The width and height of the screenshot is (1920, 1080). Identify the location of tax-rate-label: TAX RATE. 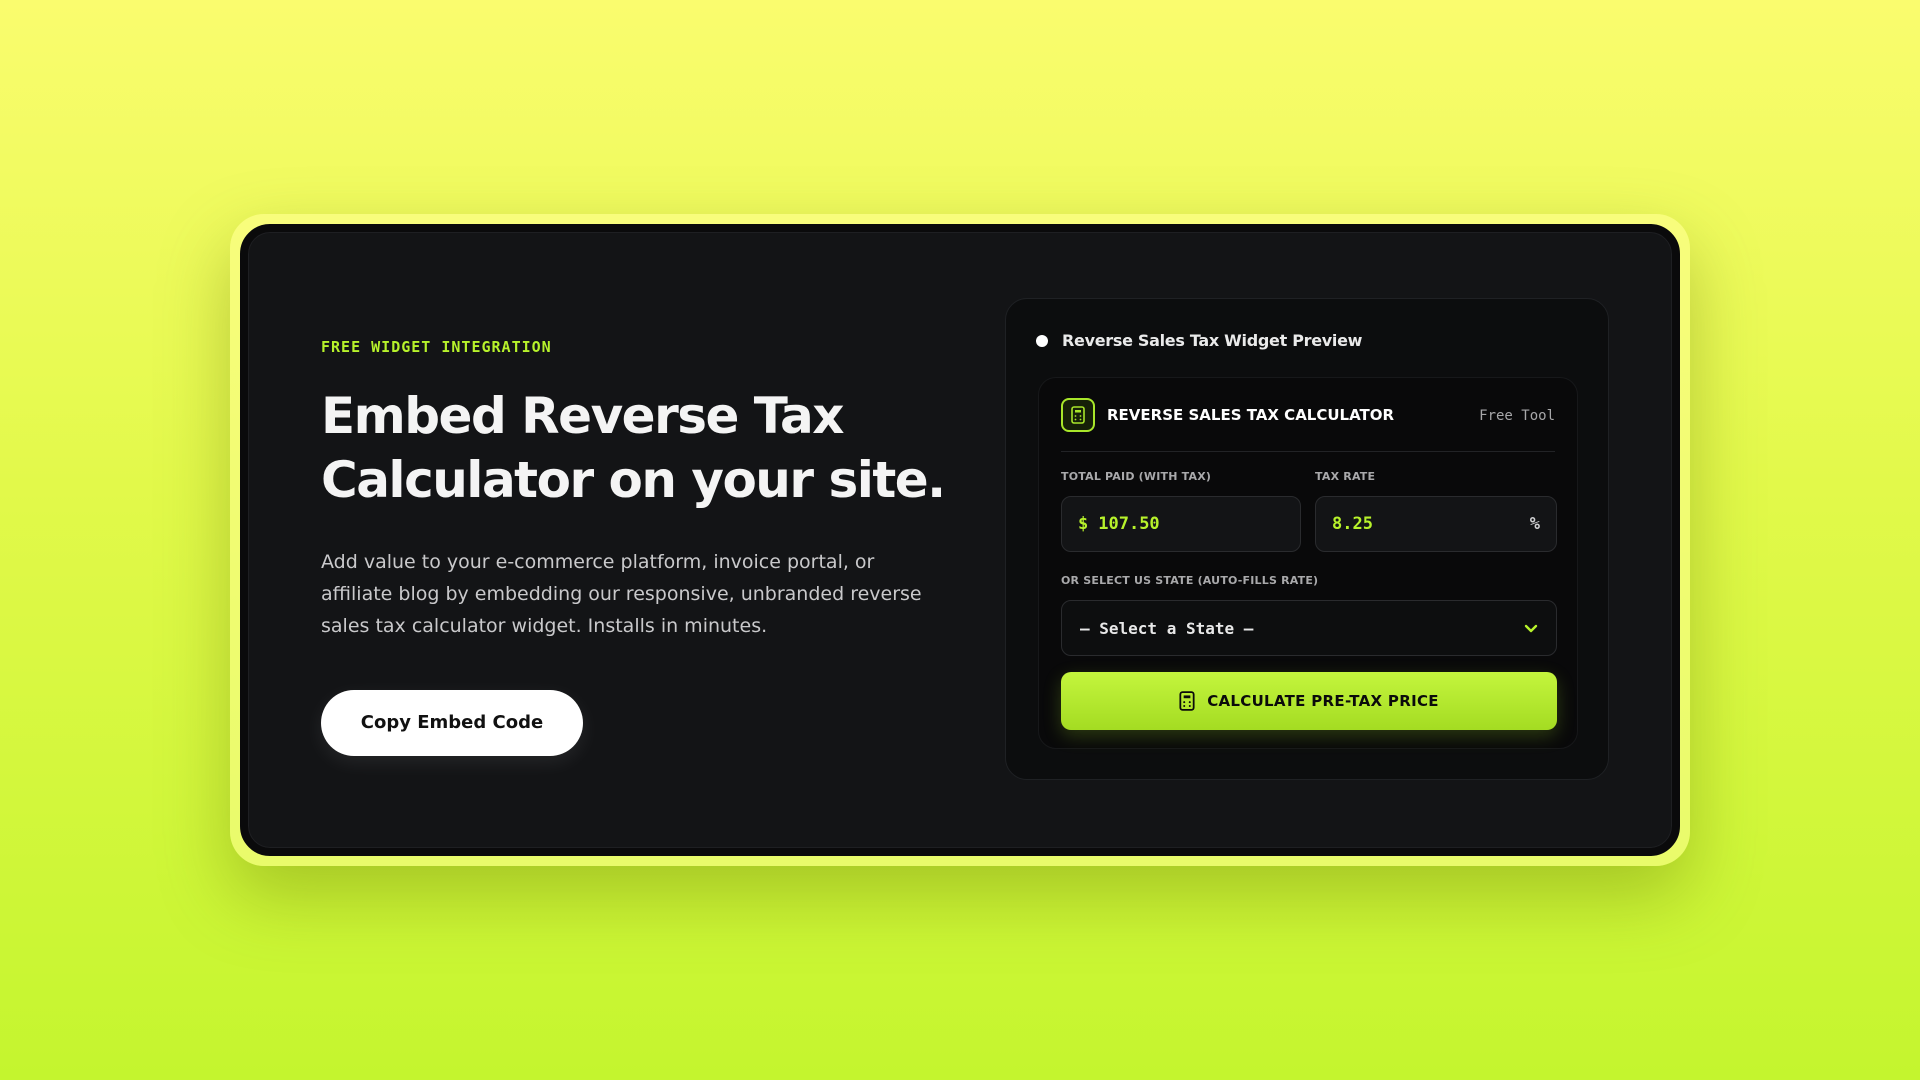
(1345, 476).